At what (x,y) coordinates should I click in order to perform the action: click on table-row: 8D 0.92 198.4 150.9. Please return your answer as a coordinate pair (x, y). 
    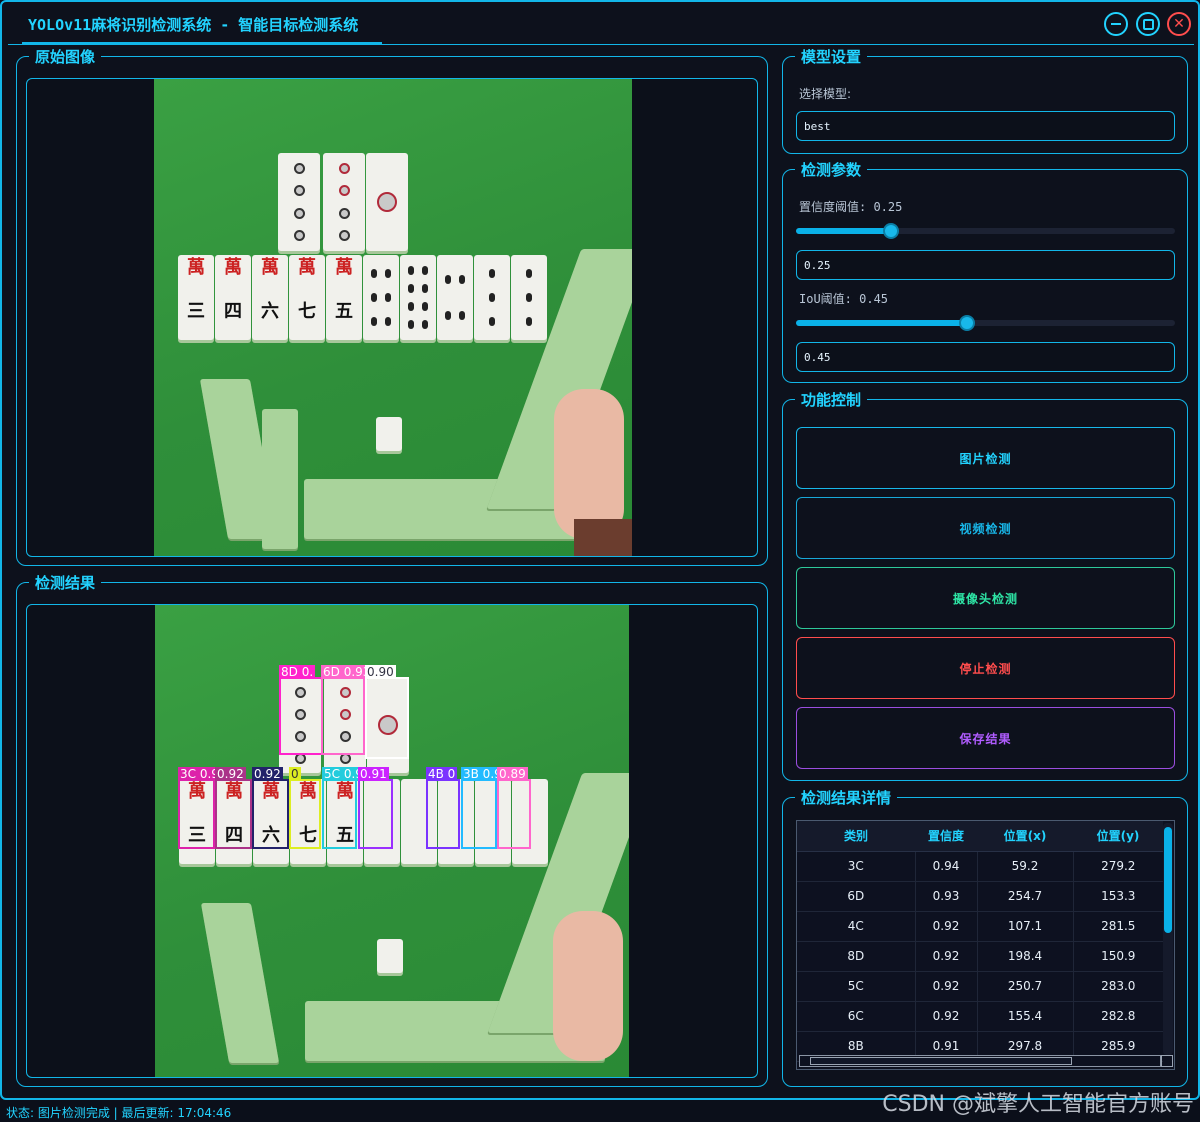
    Looking at the image, I should click on (980, 956).